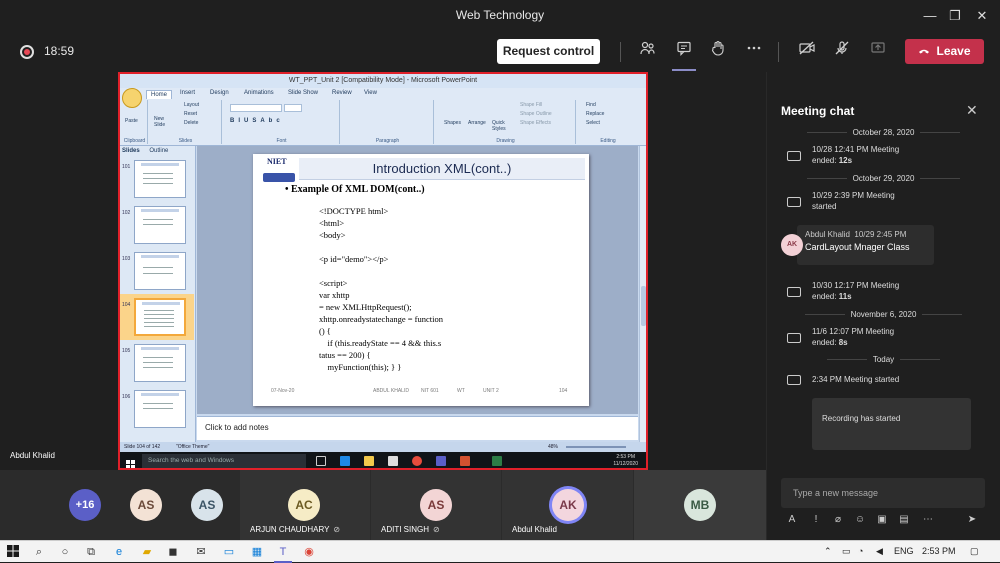 This screenshot has height=563, width=1000. Describe the element at coordinates (380, 343) in the screenshot. I see `code-line: if (this.readyState == 4 && this.s` at that location.